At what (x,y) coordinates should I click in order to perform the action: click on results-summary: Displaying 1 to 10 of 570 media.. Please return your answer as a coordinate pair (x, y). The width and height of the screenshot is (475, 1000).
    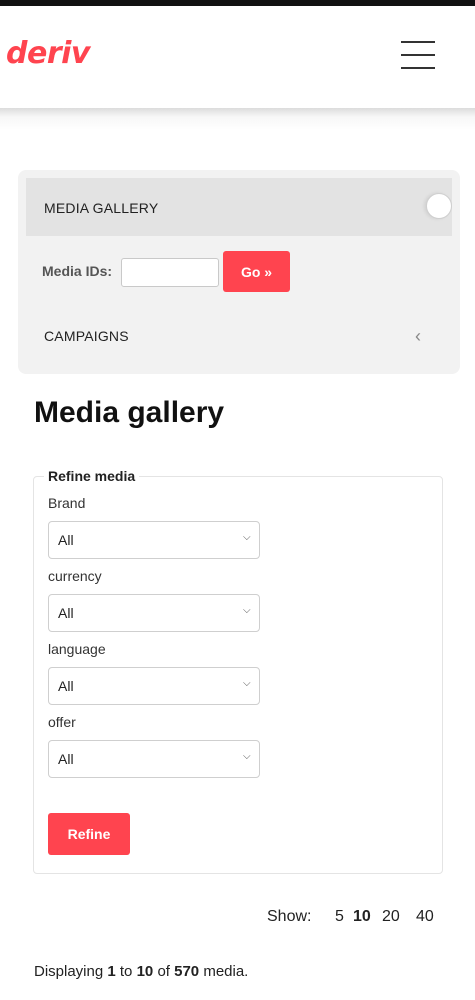
    Looking at the image, I should click on (141, 971).